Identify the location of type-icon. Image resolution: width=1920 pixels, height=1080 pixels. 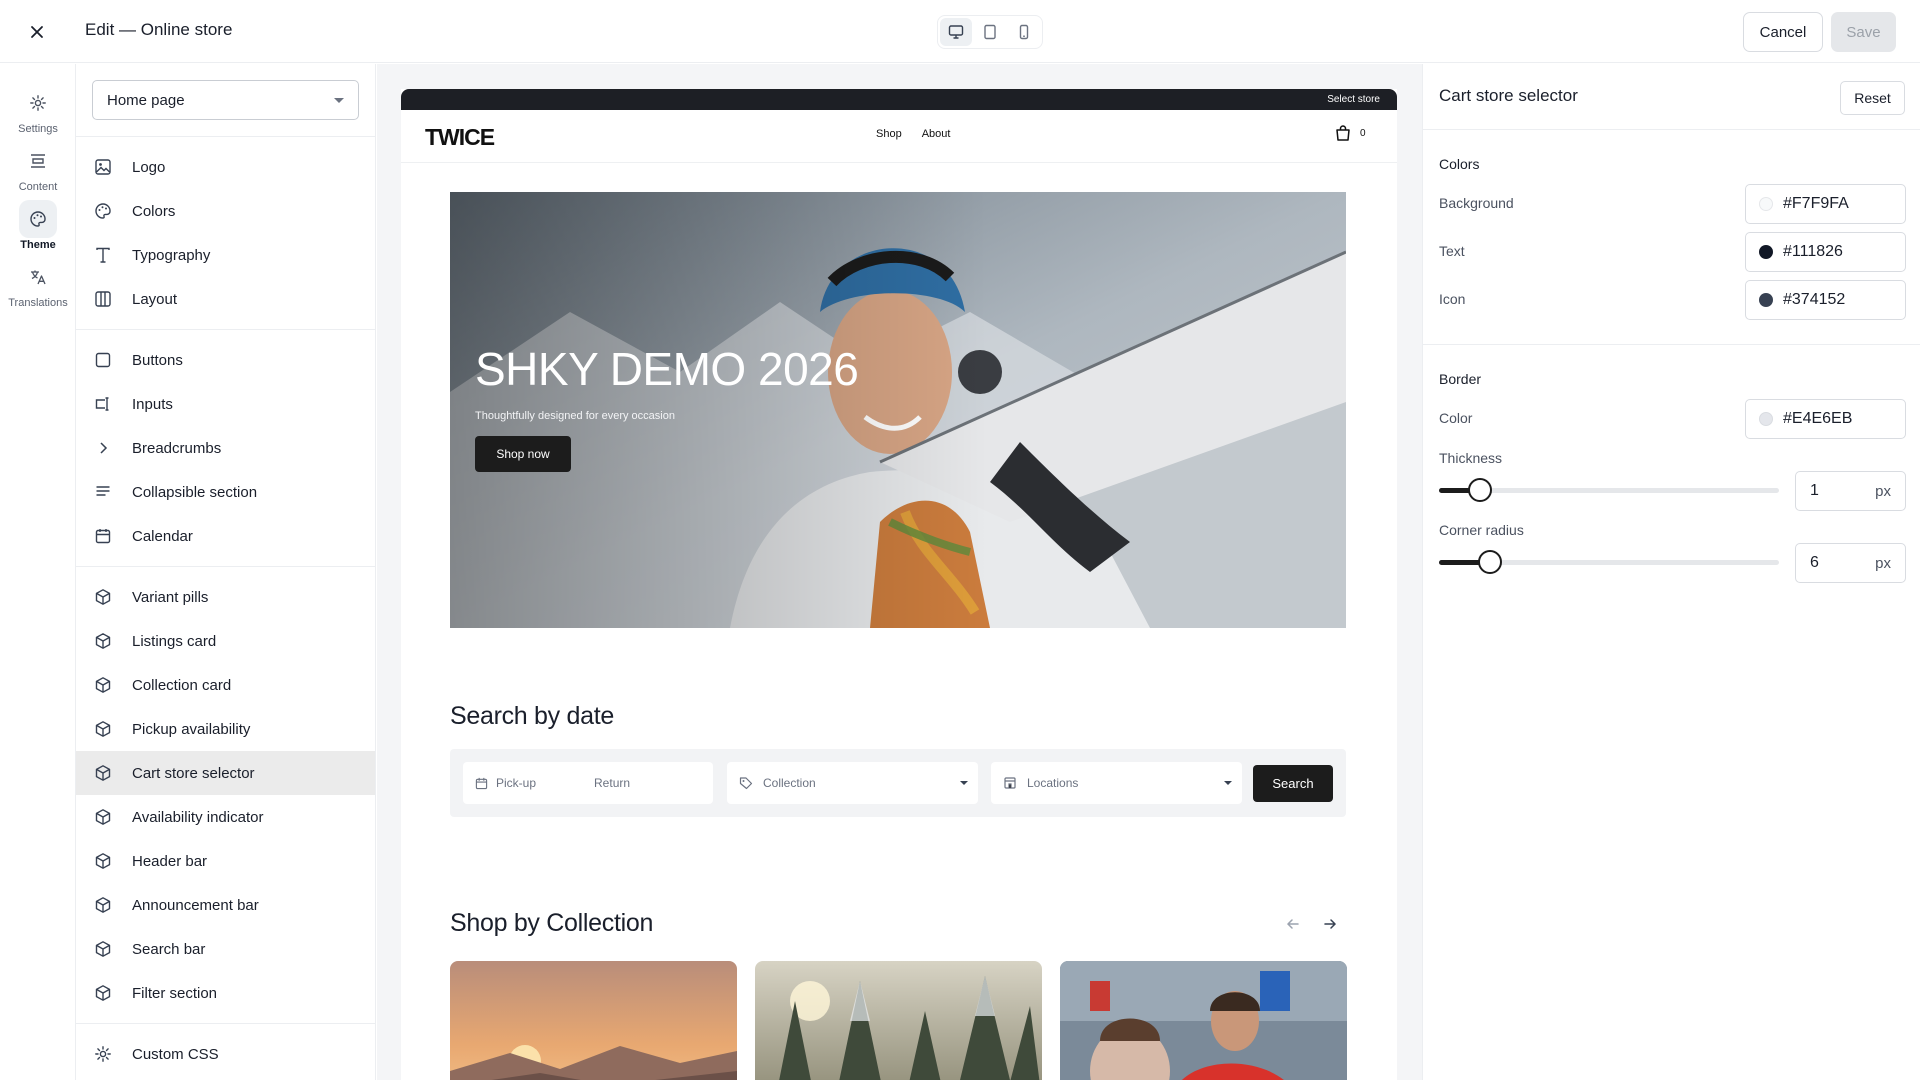
(103, 255).